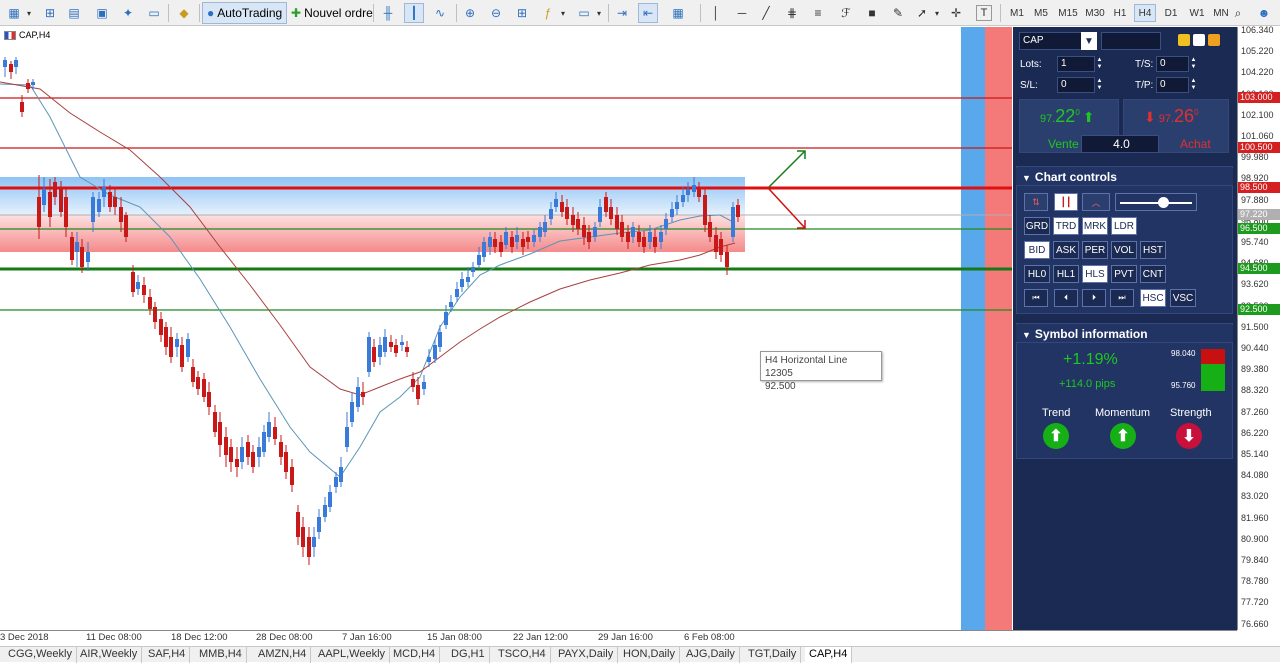  Describe the element at coordinates (1066, 202) in the screenshot. I see `candles-toggle: ┃┃` at that location.